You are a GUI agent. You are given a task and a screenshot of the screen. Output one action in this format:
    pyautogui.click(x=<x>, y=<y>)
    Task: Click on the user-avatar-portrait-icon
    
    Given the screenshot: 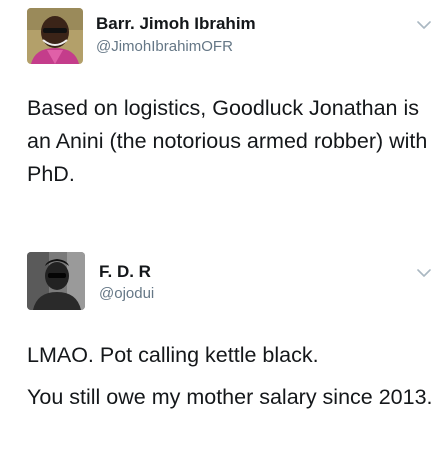 What is the action you would take?
    pyautogui.click(x=55, y=36)
    